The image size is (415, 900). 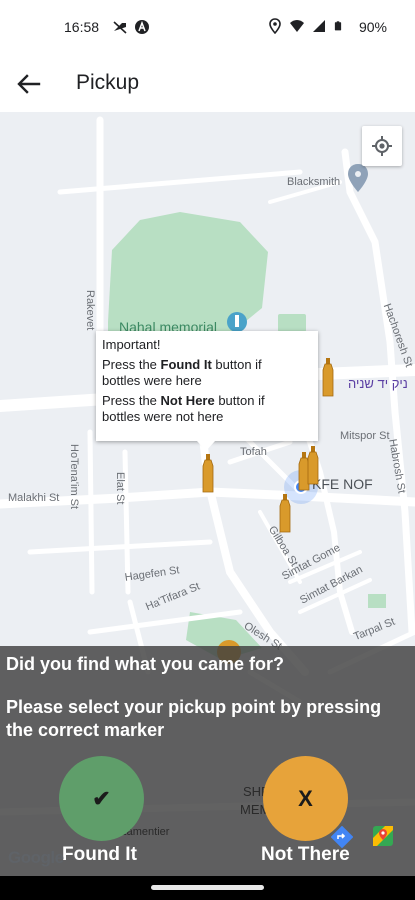 What do you see at coordinates (120, 27) in the screenshot?
I see `no-signal-icon` at bounding box center [120, 27].